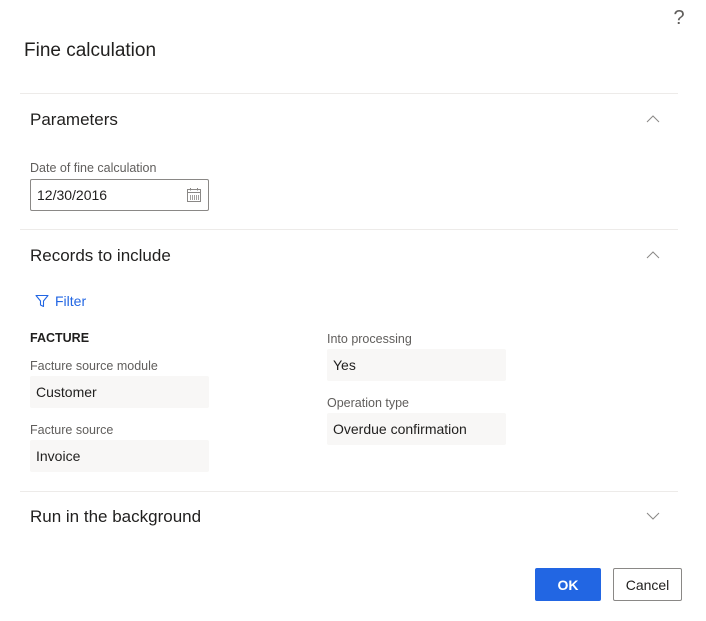  What do you see at coordinates (679, 18) in the screenshot?
I see `help-icon: ?` at bounding box center [679, 18].